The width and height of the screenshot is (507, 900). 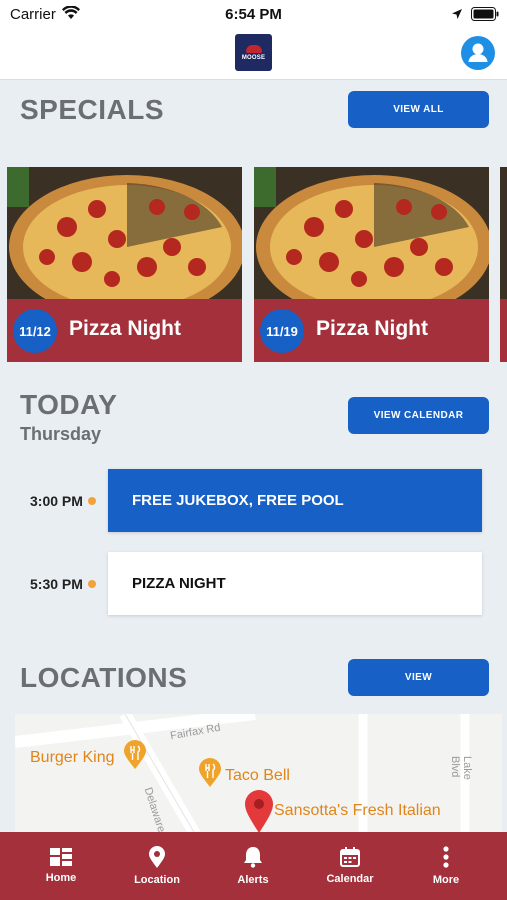 I want to click on special-card: 11/12 Pizza Night, so click(x=124, y=264).